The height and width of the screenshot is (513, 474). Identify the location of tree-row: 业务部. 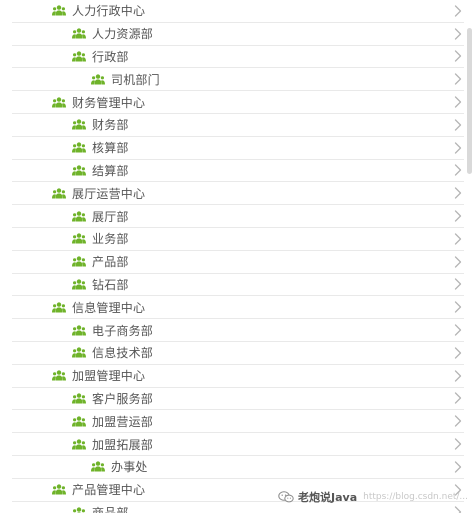
(238, 239).